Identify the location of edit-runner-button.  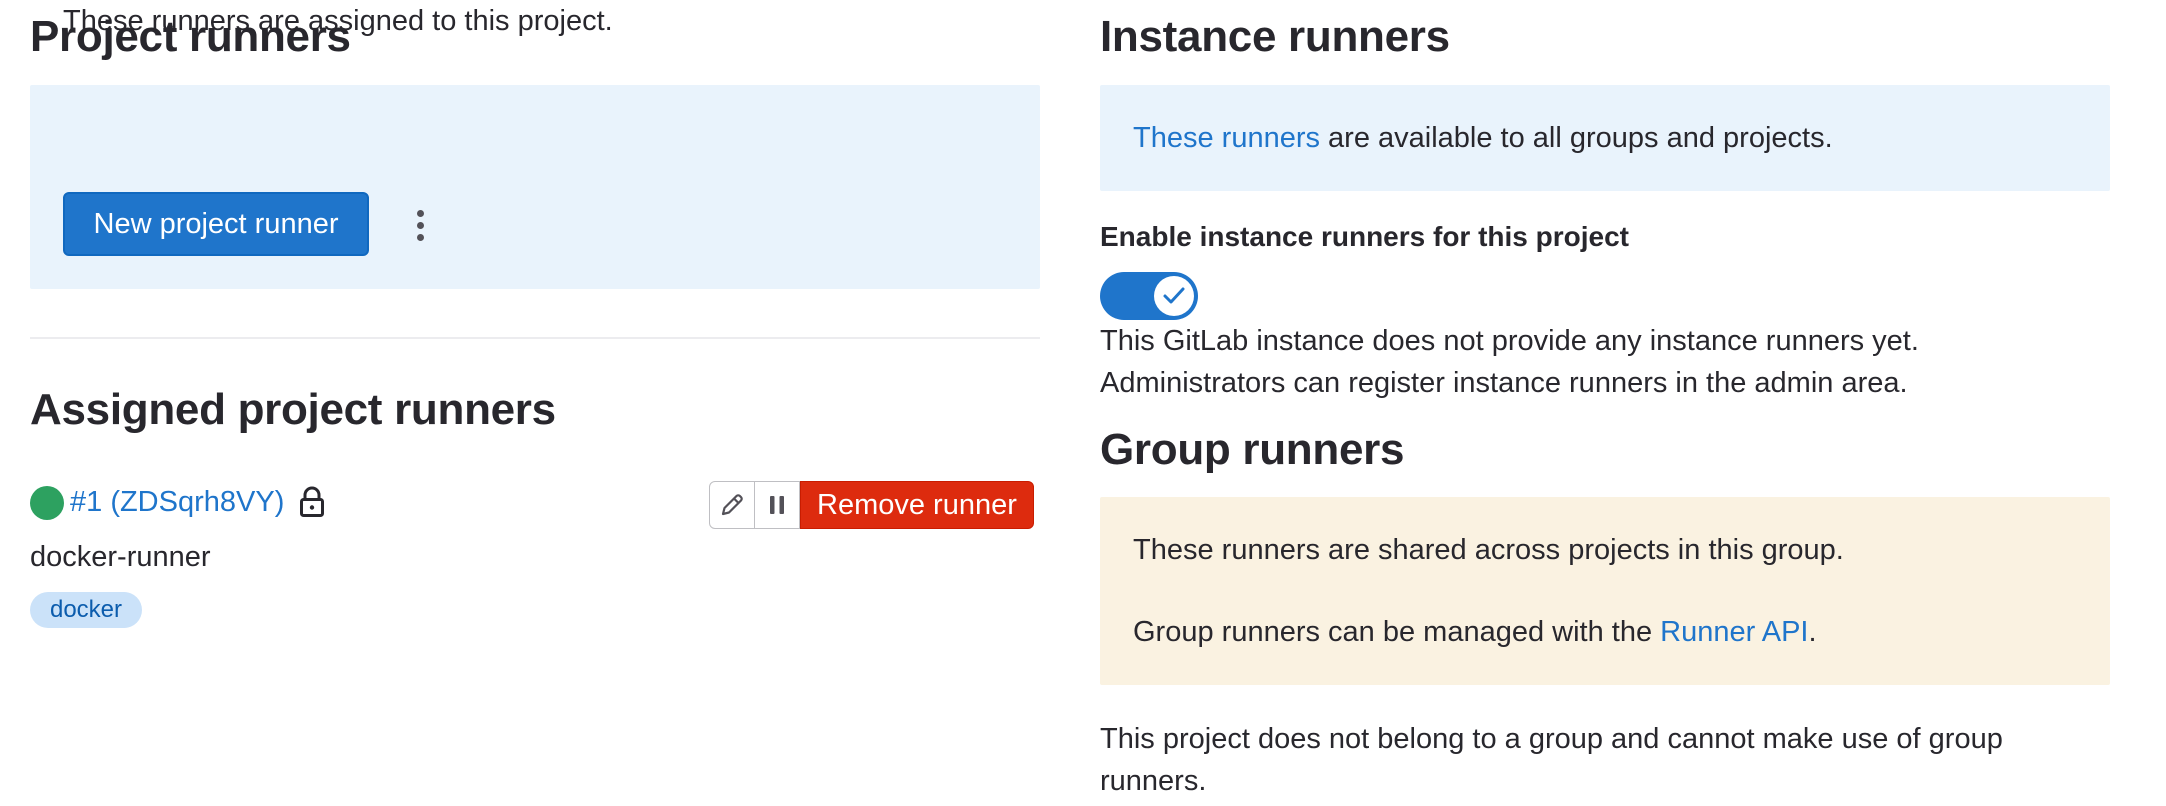
(732, 505).